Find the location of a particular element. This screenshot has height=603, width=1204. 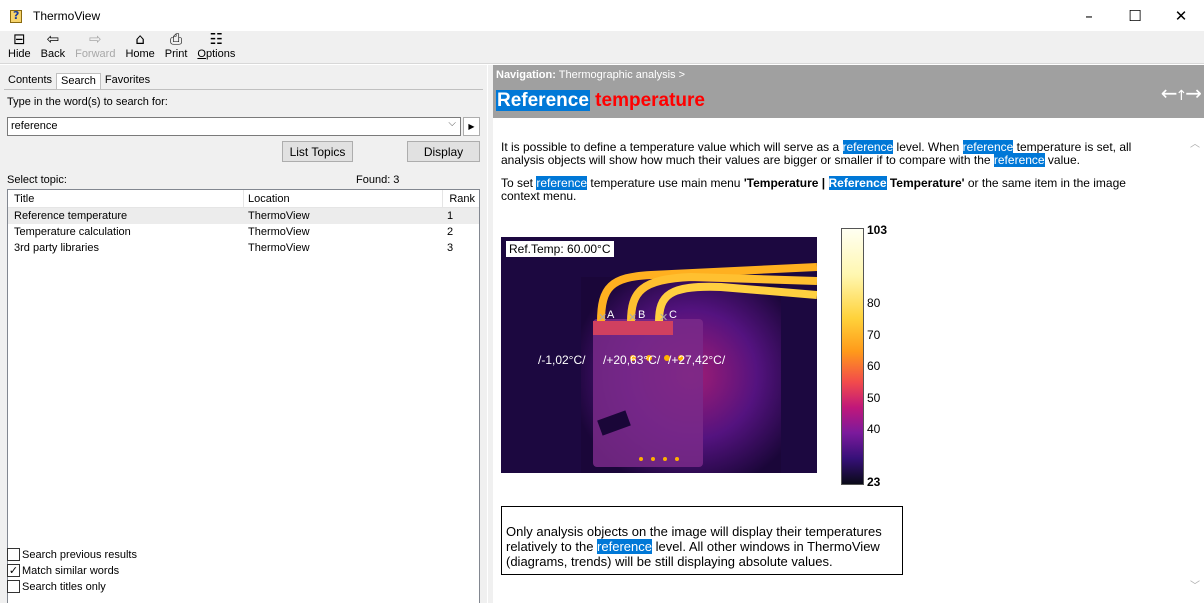

help-app-icon: ? is located at coordinates (17, 16).